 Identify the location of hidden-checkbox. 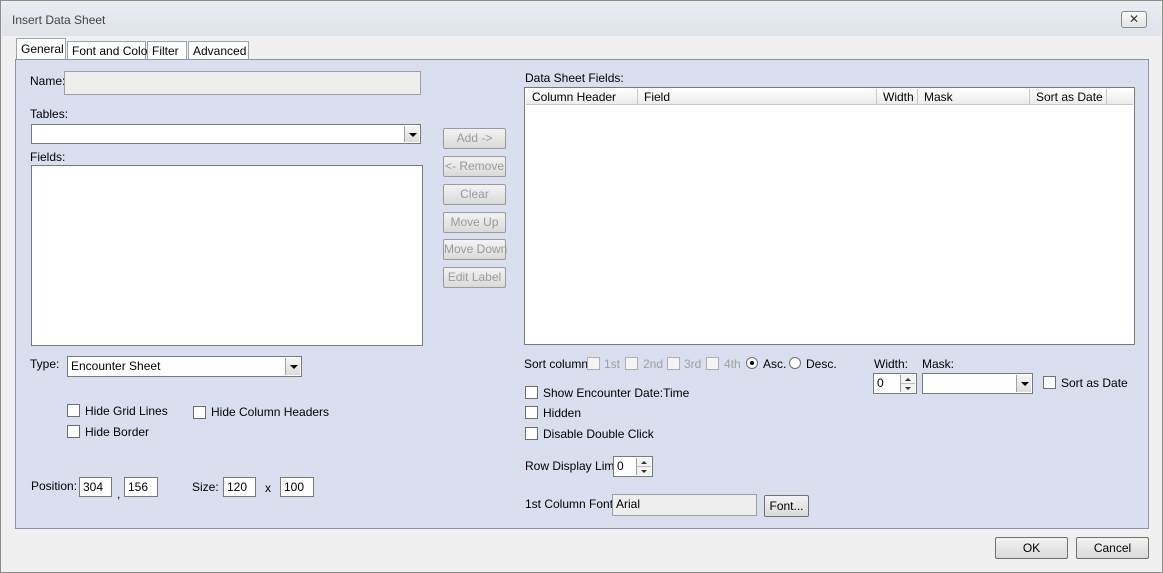
(531, 412).